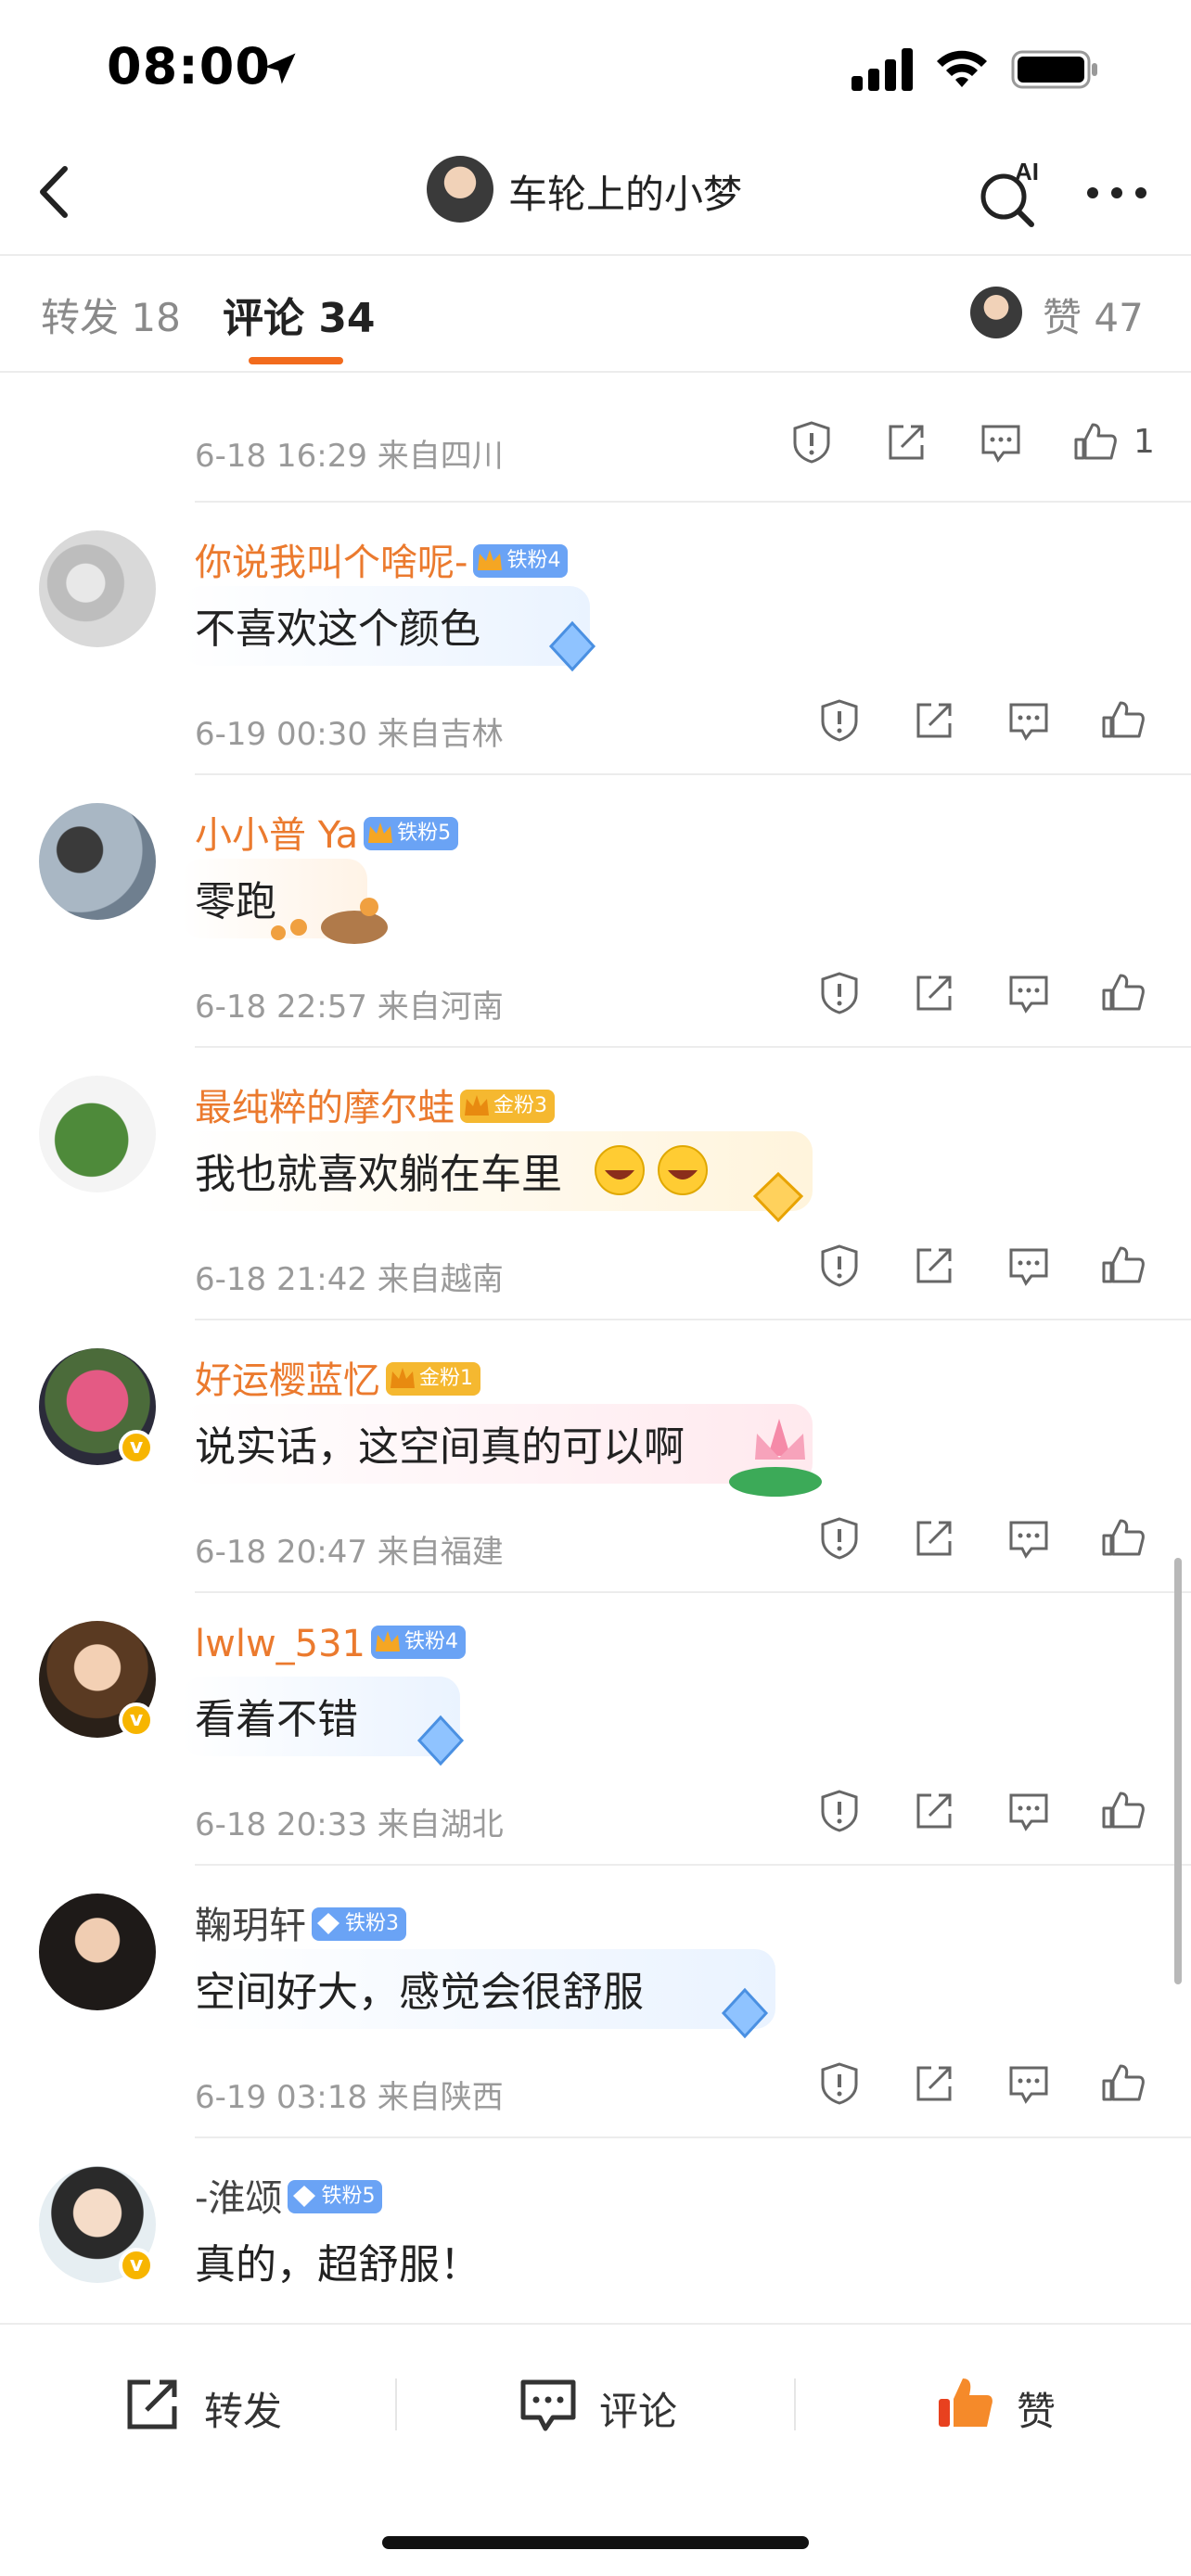 The height and width of the screenshot is (2576, 1191). I want to click on location-arrow-icon, so click(280, 68).